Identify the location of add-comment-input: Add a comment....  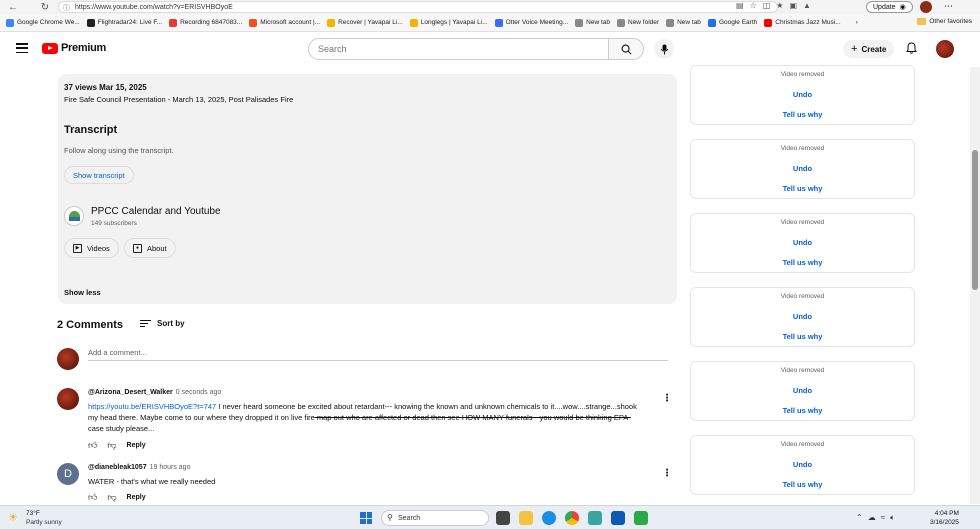
(378, 354).